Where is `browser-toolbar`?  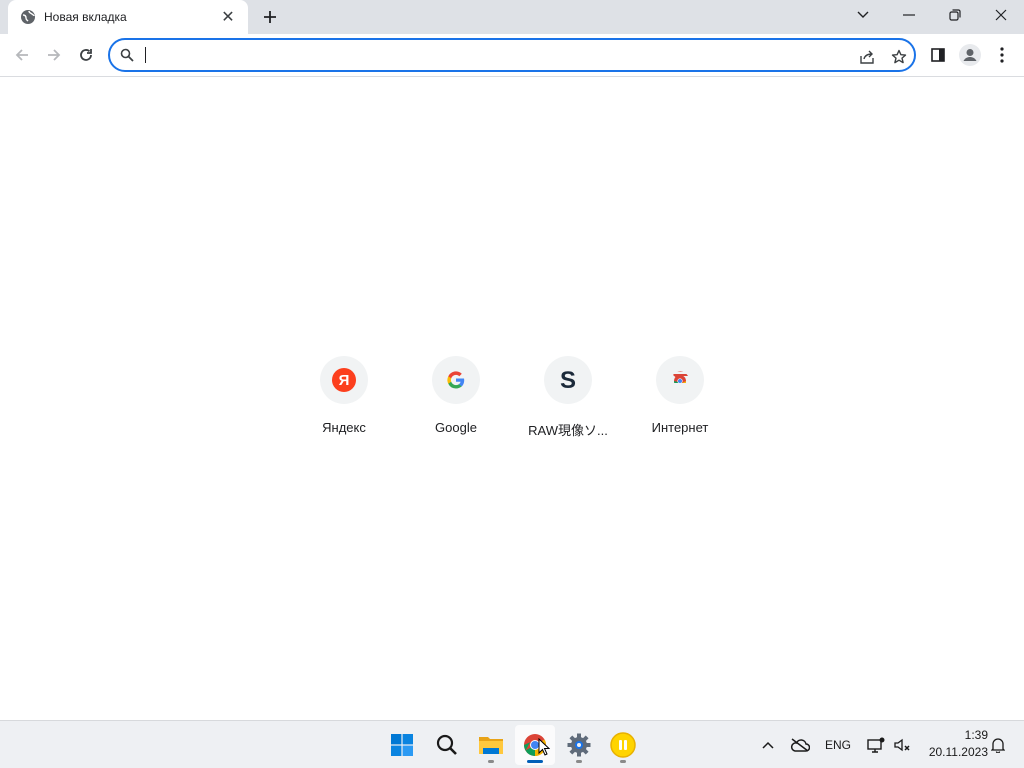
browser-toolbar is located at coordinates (512, 55).